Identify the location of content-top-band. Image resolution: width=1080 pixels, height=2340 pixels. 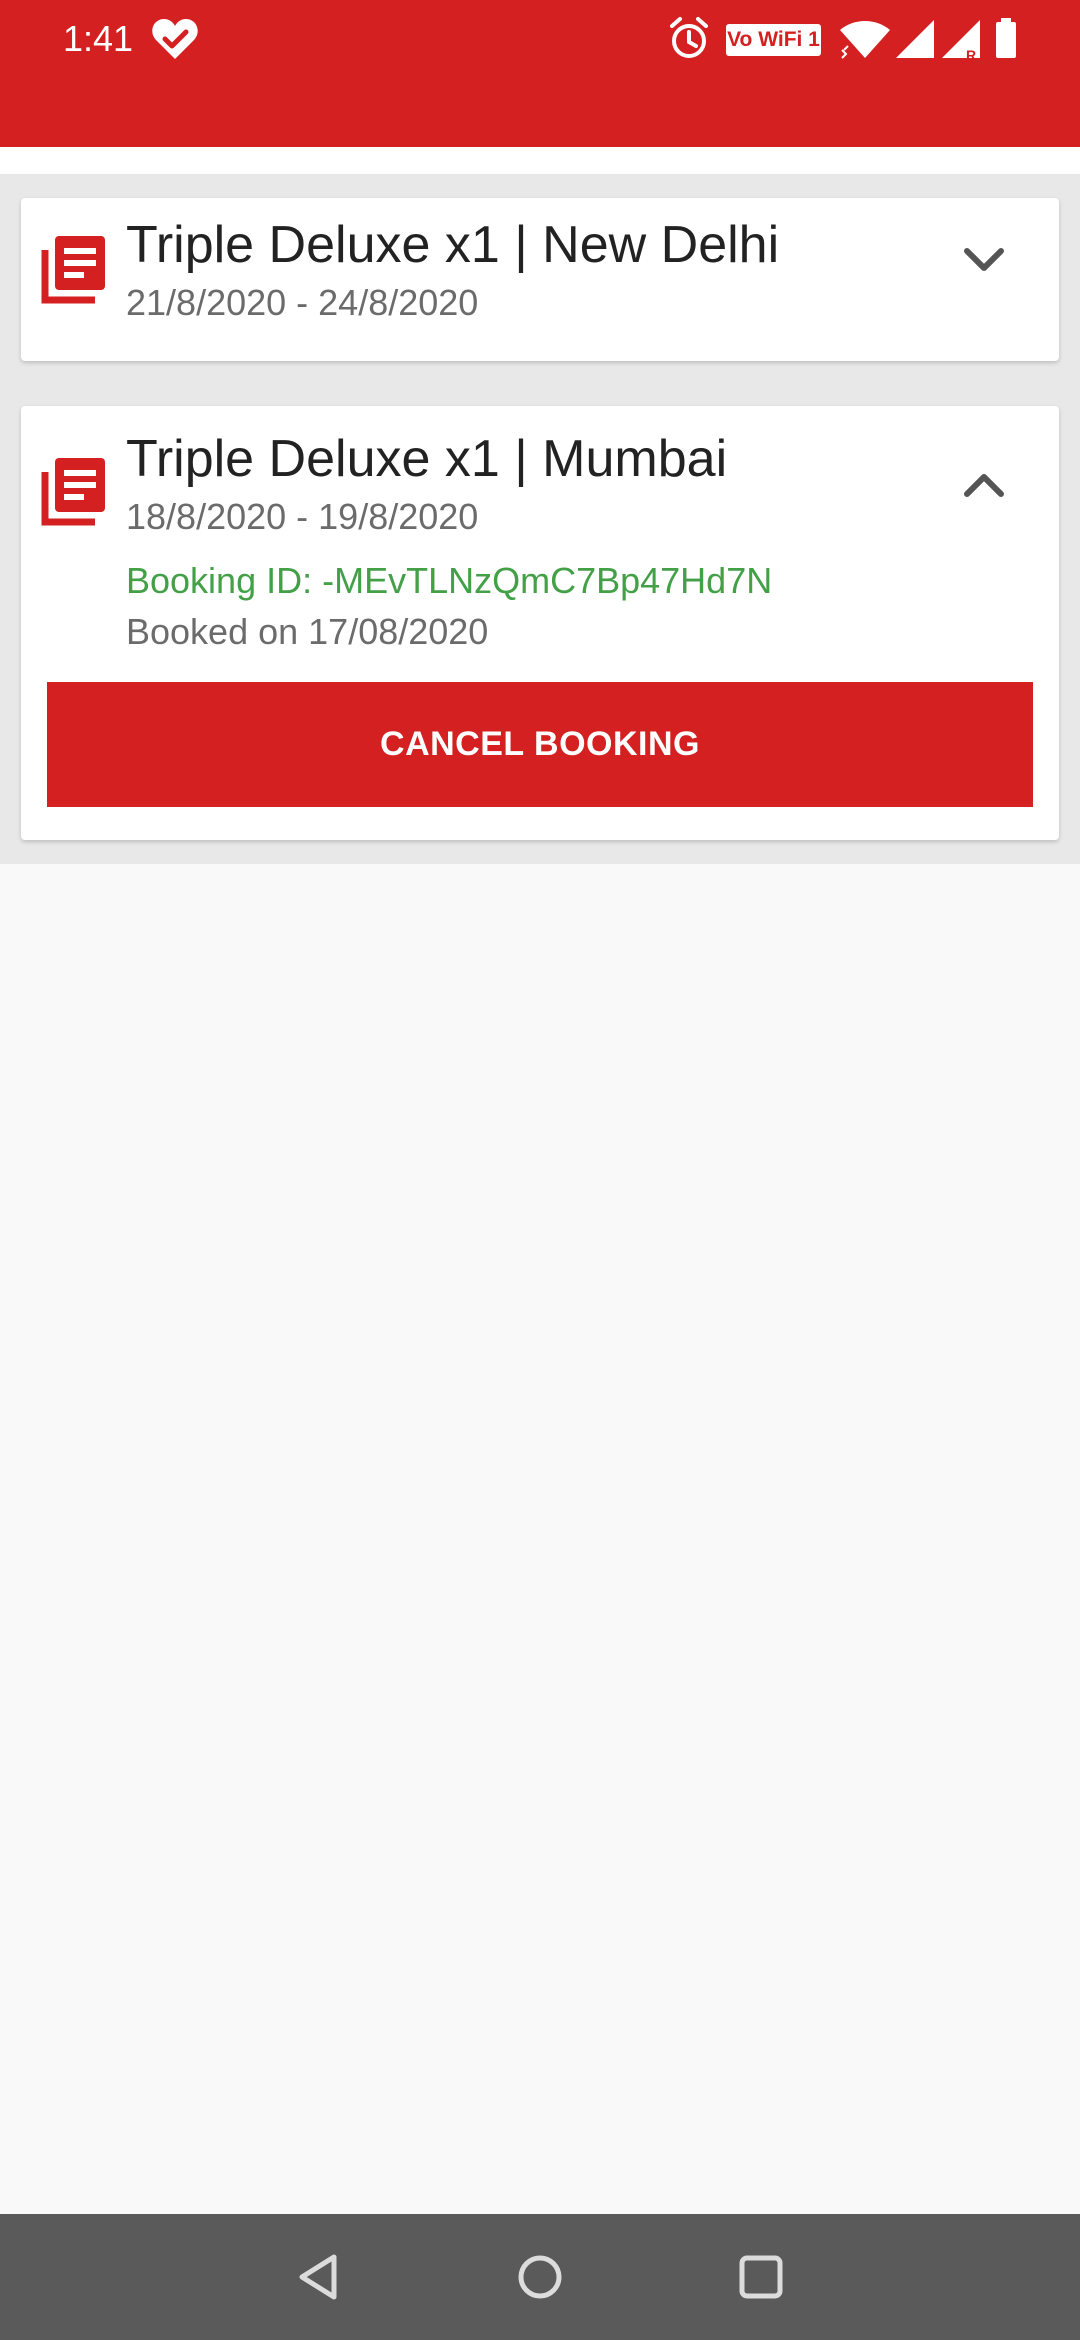
(540, 160).